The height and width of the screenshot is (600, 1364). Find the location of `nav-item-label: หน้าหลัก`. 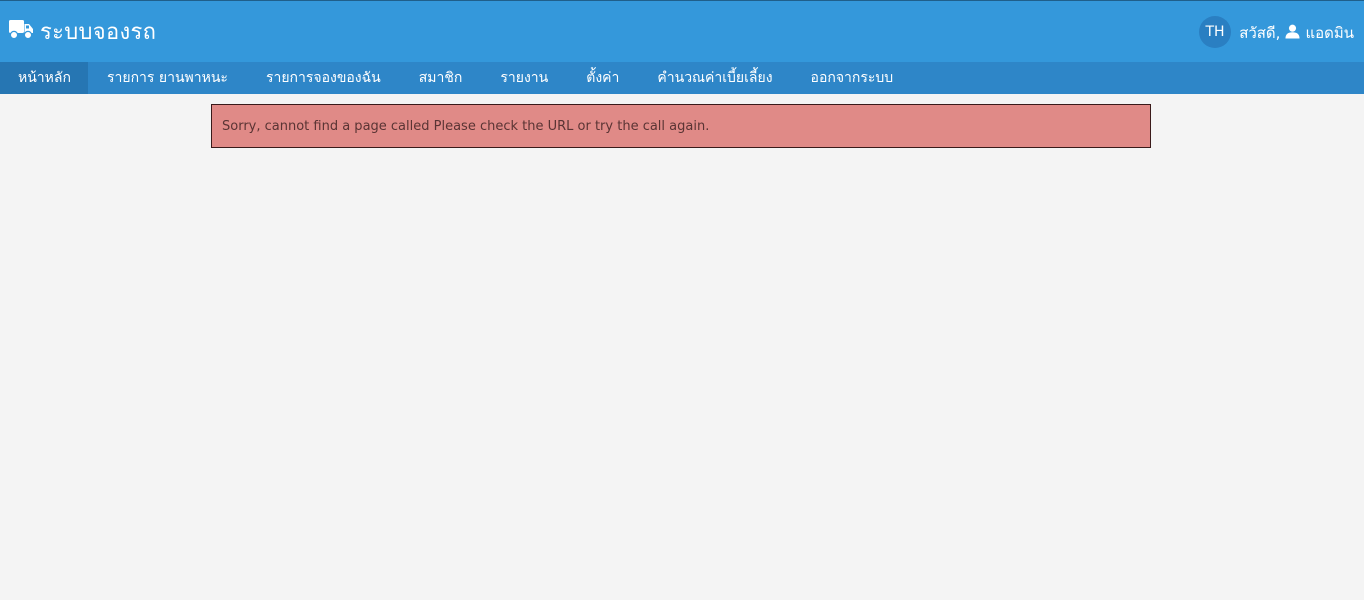

nav-item-label: หน้าหลัก is located at coordinates (44, 78).